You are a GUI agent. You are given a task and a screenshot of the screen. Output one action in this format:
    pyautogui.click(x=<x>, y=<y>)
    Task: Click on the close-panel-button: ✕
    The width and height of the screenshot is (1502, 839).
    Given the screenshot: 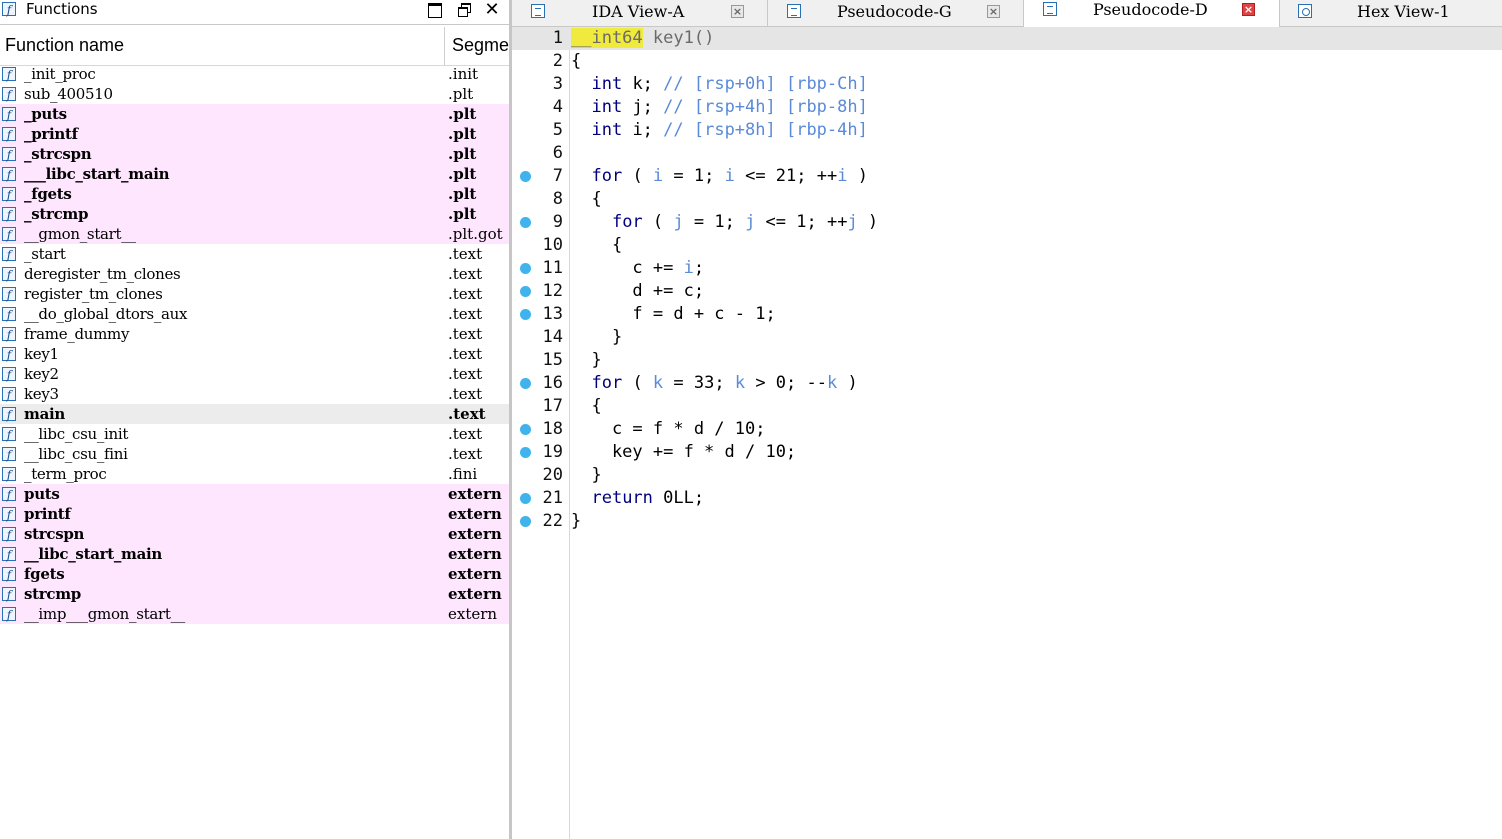 What is the action you would take?
    pyautogui.click(x=492, y=10)
    